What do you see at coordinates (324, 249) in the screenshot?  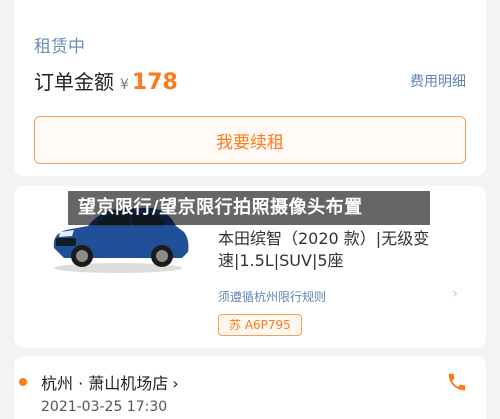 I see `car-title: 本田缤智（2020 款）|无级变速|1.5L|SUV|5座` at bounding box center [324, 249].